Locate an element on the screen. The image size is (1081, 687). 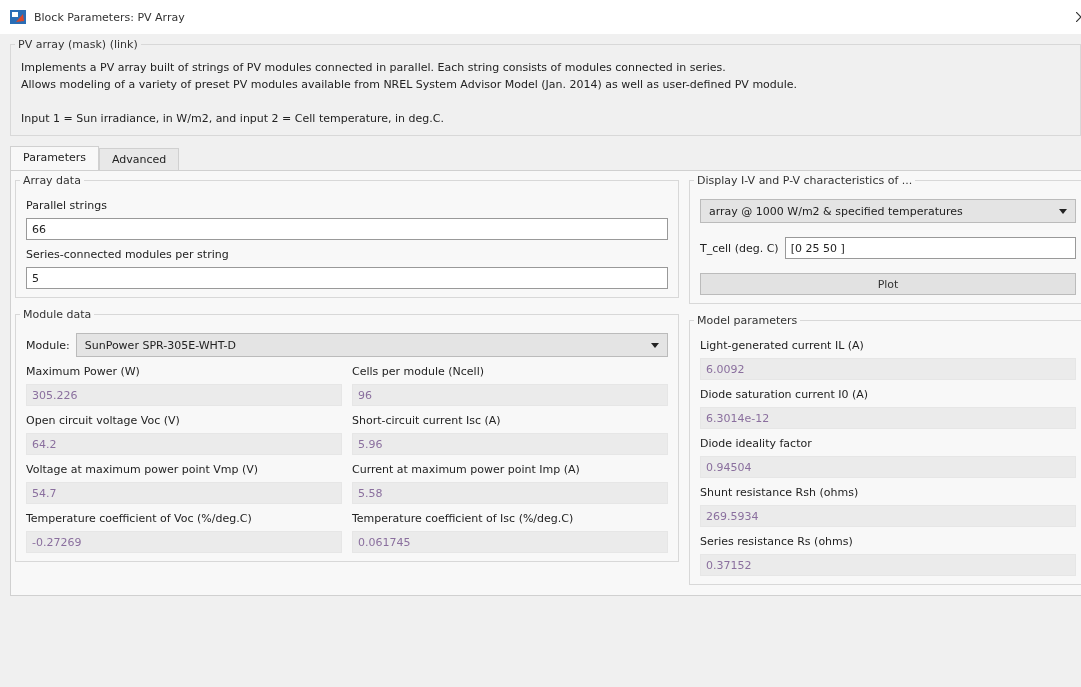
field-label: Parallel strings is located at coordinates (67, 205).